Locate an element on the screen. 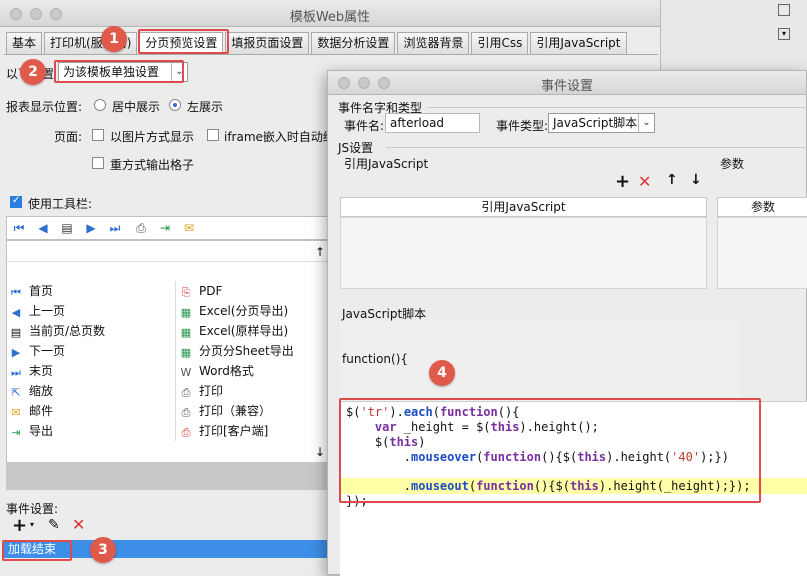 The width and height of the screenshot is (807, 576). list-item: ▦ 分页分Sheet导出 is located at coordinates (236, 351).